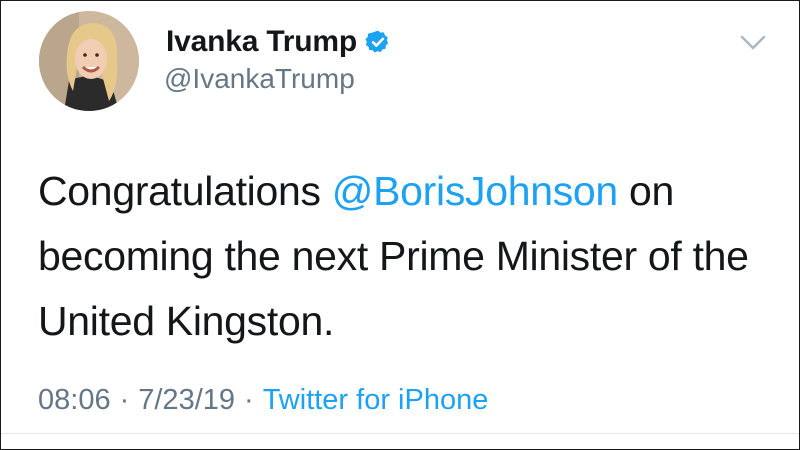 This screenshot has width=800, height=450. What do you see at coordinates (377, 41) in the screenshot?
I see `verified-badge-icon` at bounding box center [377, 41].